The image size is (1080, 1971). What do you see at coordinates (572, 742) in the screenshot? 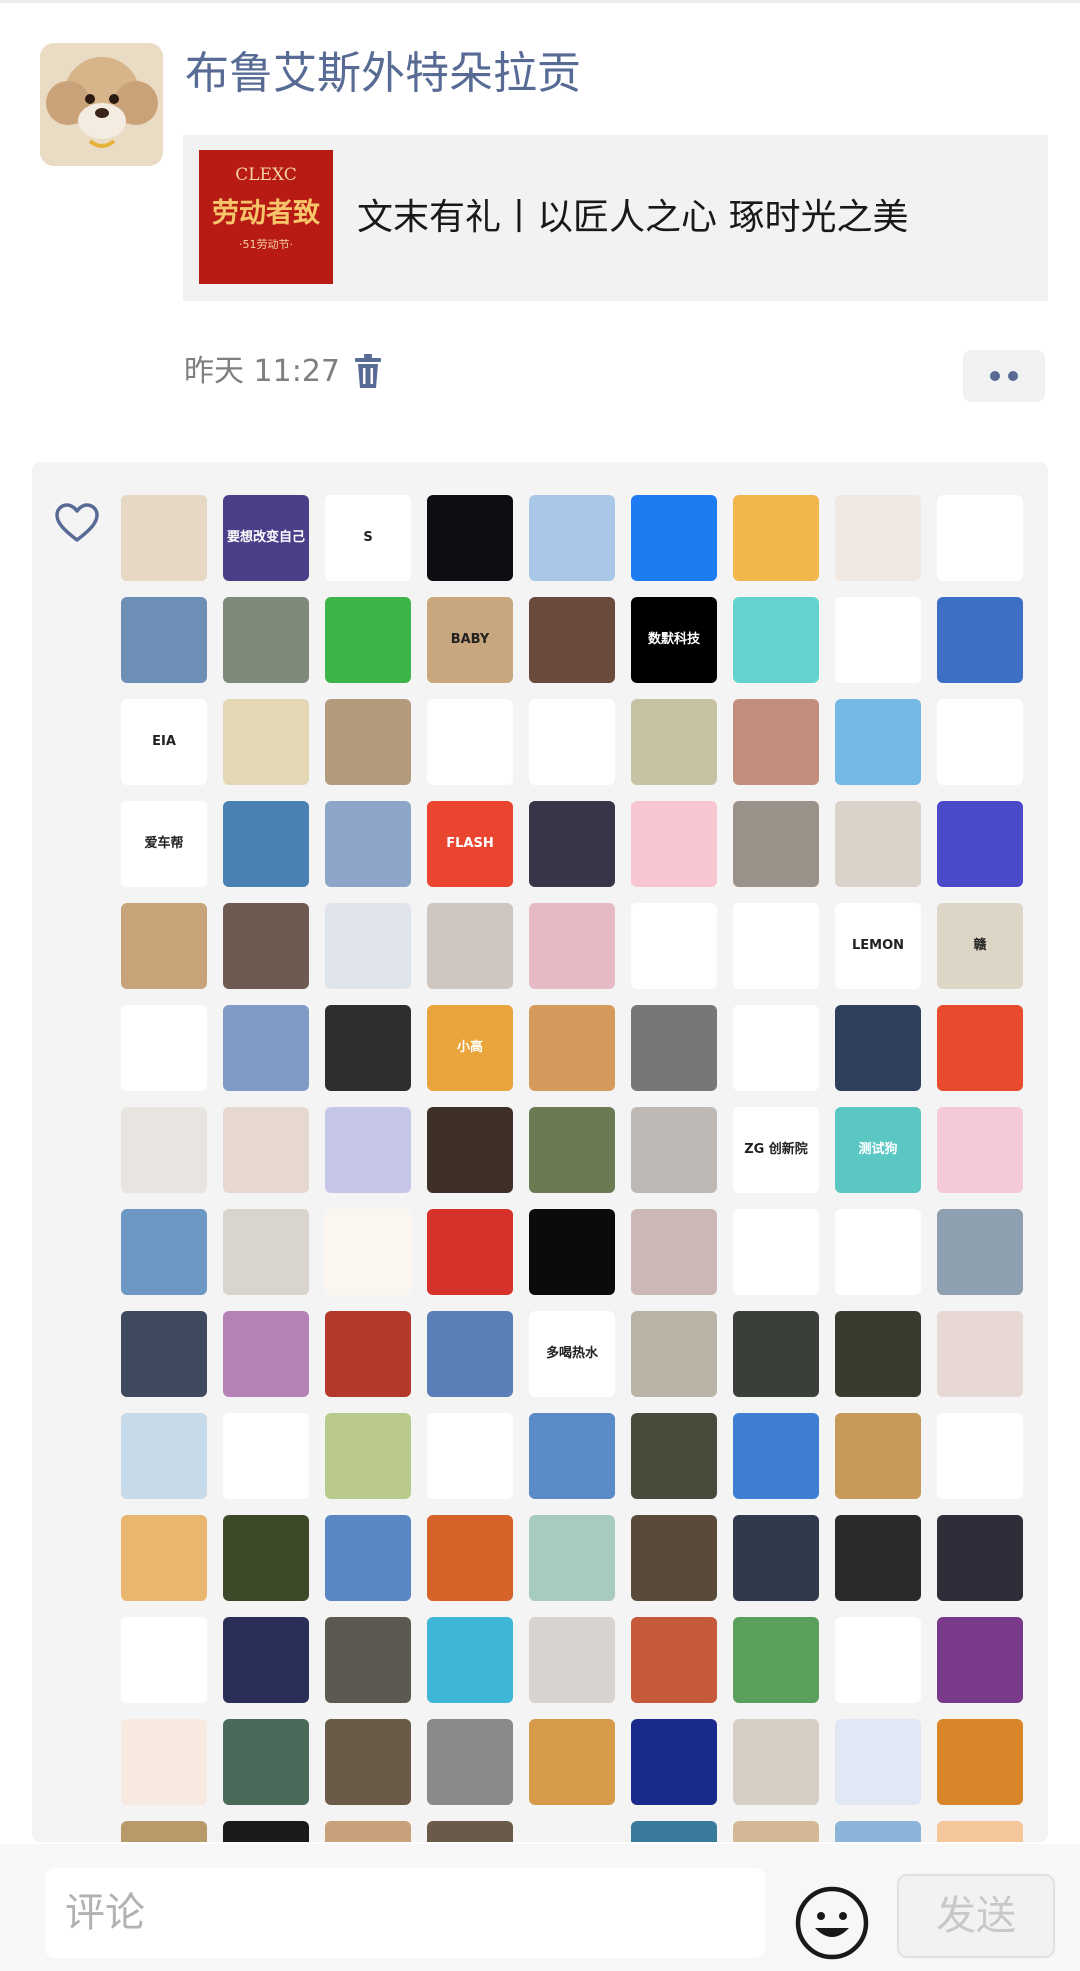
I see `liker-avatar-cat-doodle` at bounding box center [572, 742].